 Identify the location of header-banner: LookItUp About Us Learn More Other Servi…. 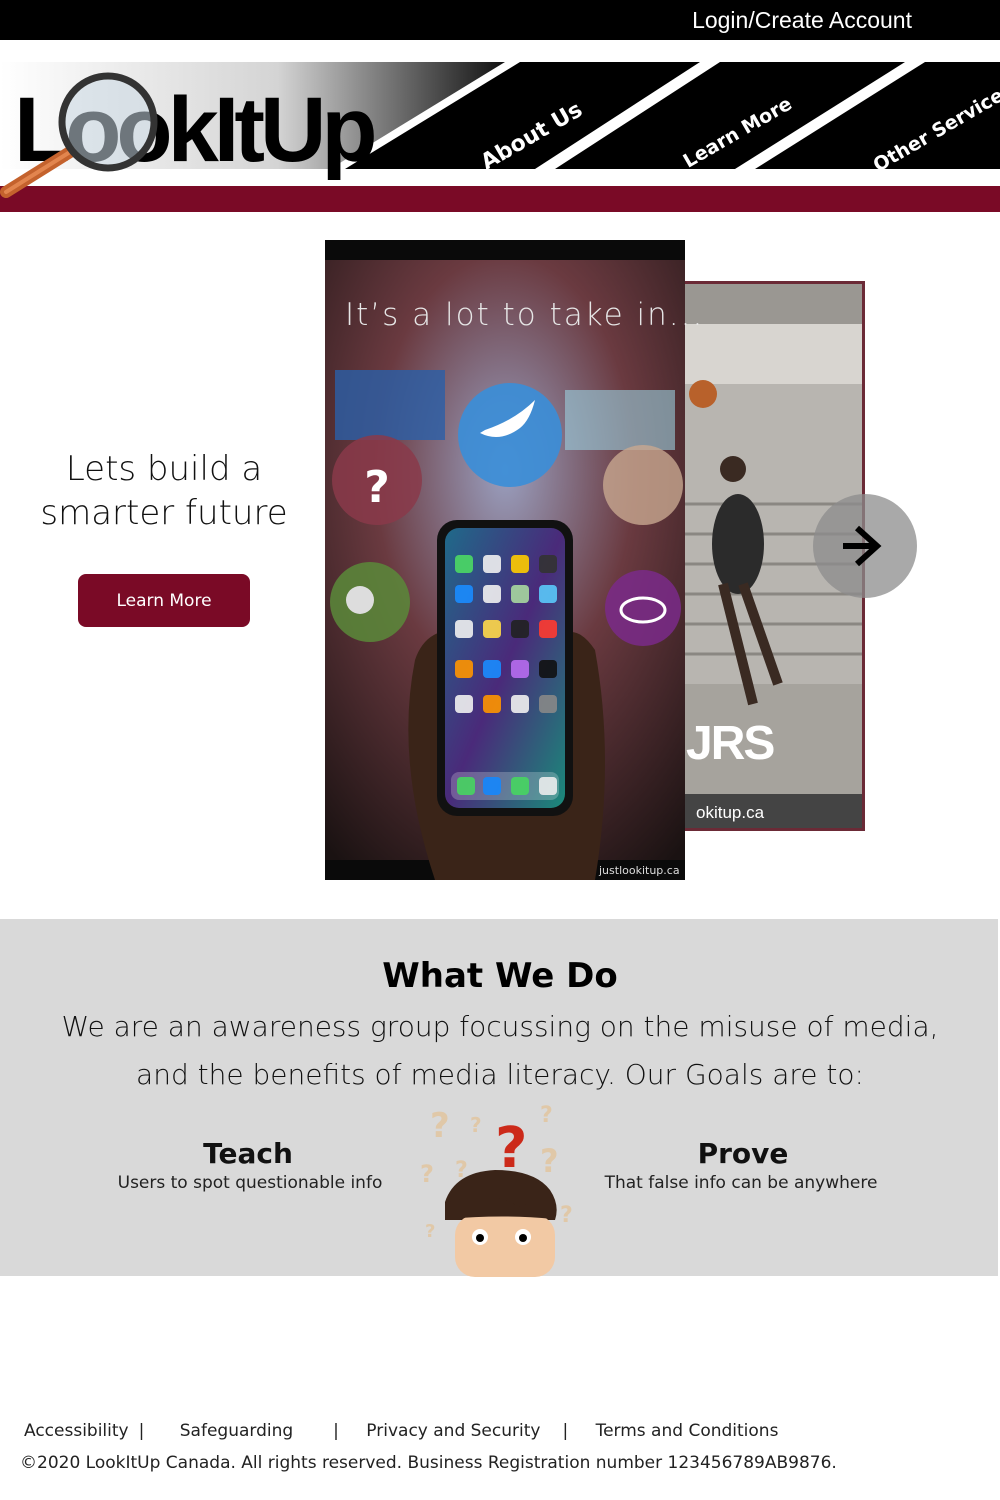
(500, 126).